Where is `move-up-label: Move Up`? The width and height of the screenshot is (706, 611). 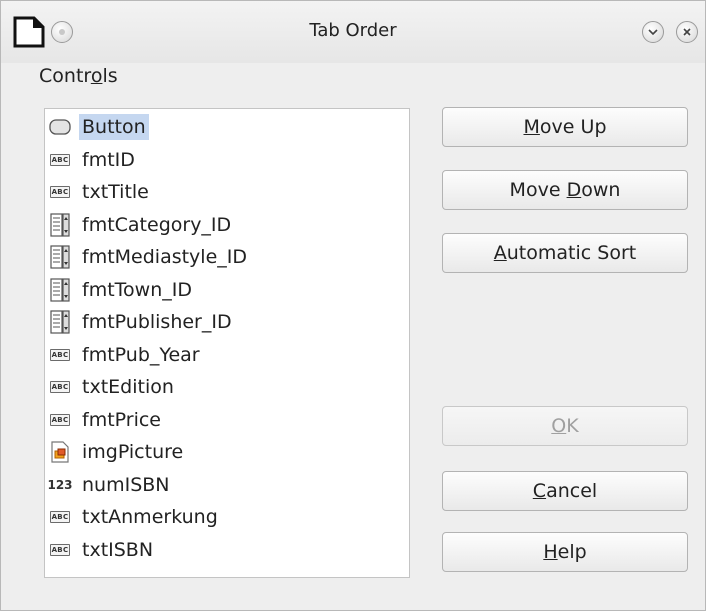
move-up-label: Move Up is located at coordinates (565, 127).